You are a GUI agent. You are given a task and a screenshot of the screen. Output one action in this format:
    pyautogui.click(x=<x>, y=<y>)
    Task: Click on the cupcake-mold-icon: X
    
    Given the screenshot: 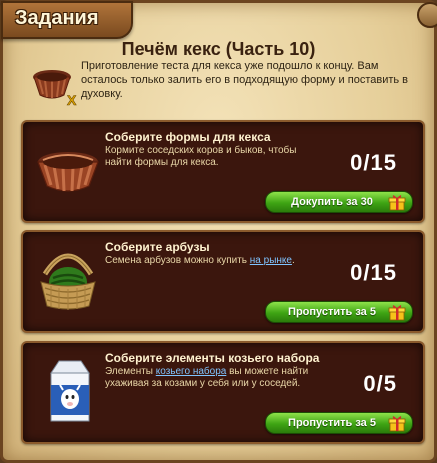 What is the action you would take?
    pyautogui.click(x=55, y=88)
    